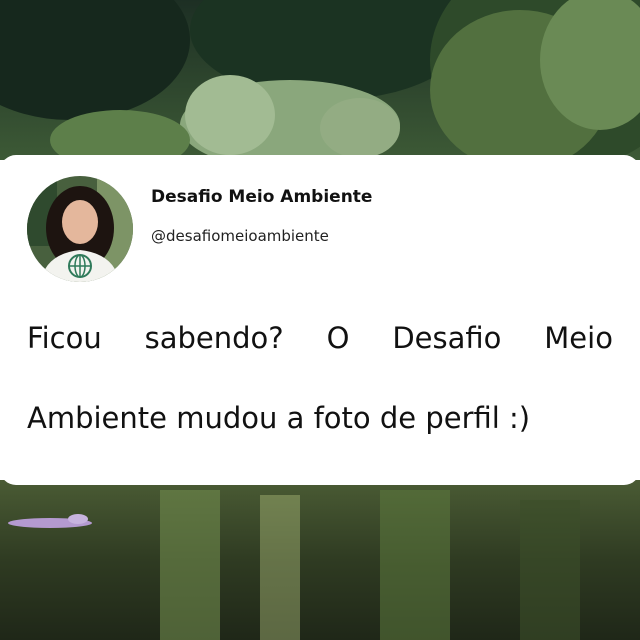  I want to click on post-word: sabendo?, so click(214, 338).